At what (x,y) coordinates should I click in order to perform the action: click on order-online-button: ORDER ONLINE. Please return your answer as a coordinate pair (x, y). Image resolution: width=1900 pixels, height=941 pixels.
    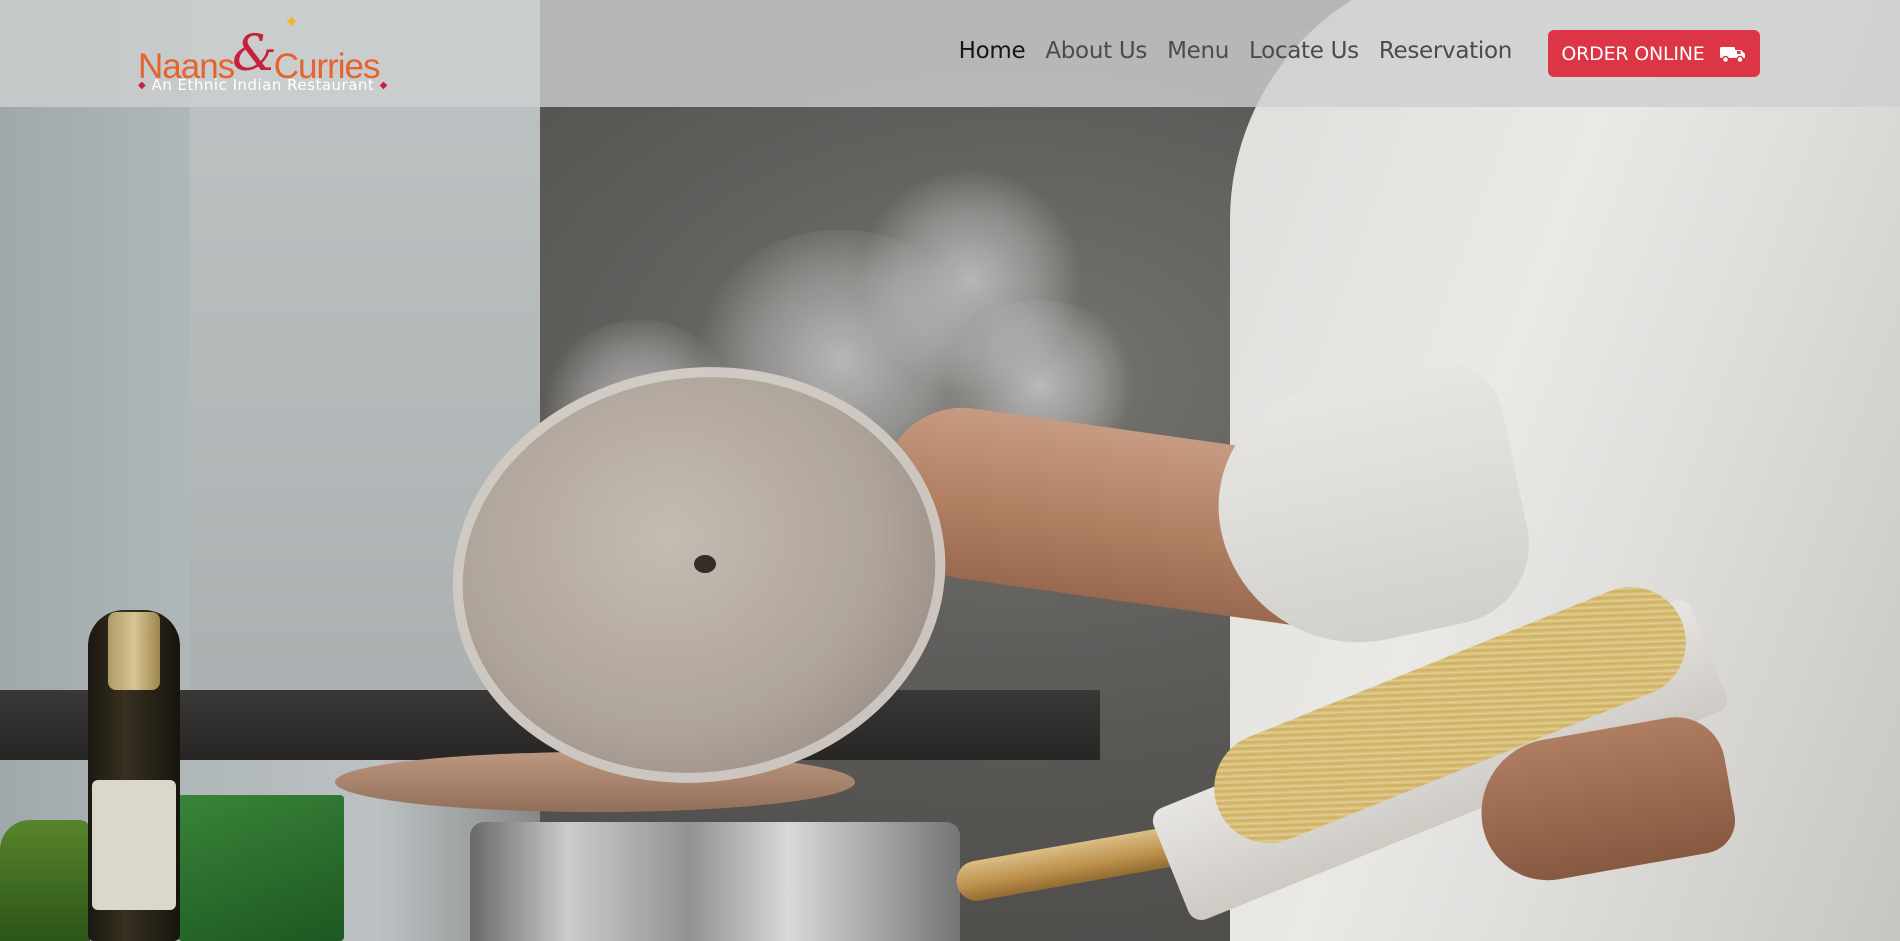
    Looking at the image, I should click on (1654, 53).